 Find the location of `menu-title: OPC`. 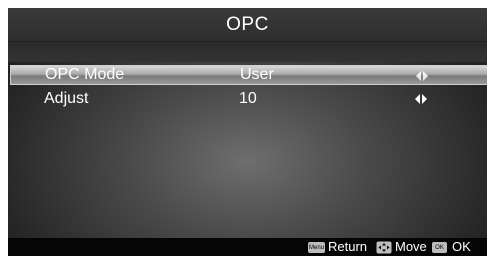

menu-title: OPC is located at coordinates (247, 24).